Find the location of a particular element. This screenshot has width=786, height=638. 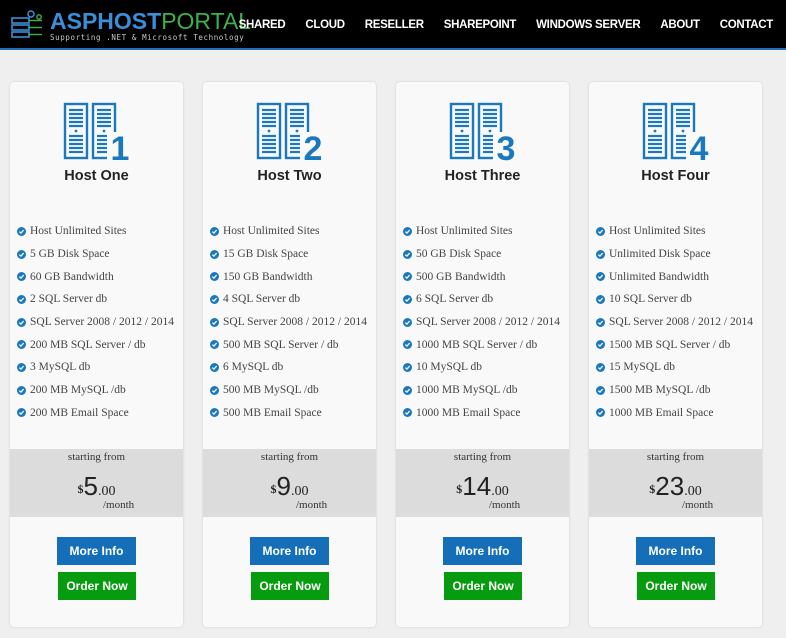

feature-item: 1000 MB MySQL /db is located at coordinates (481, 390).